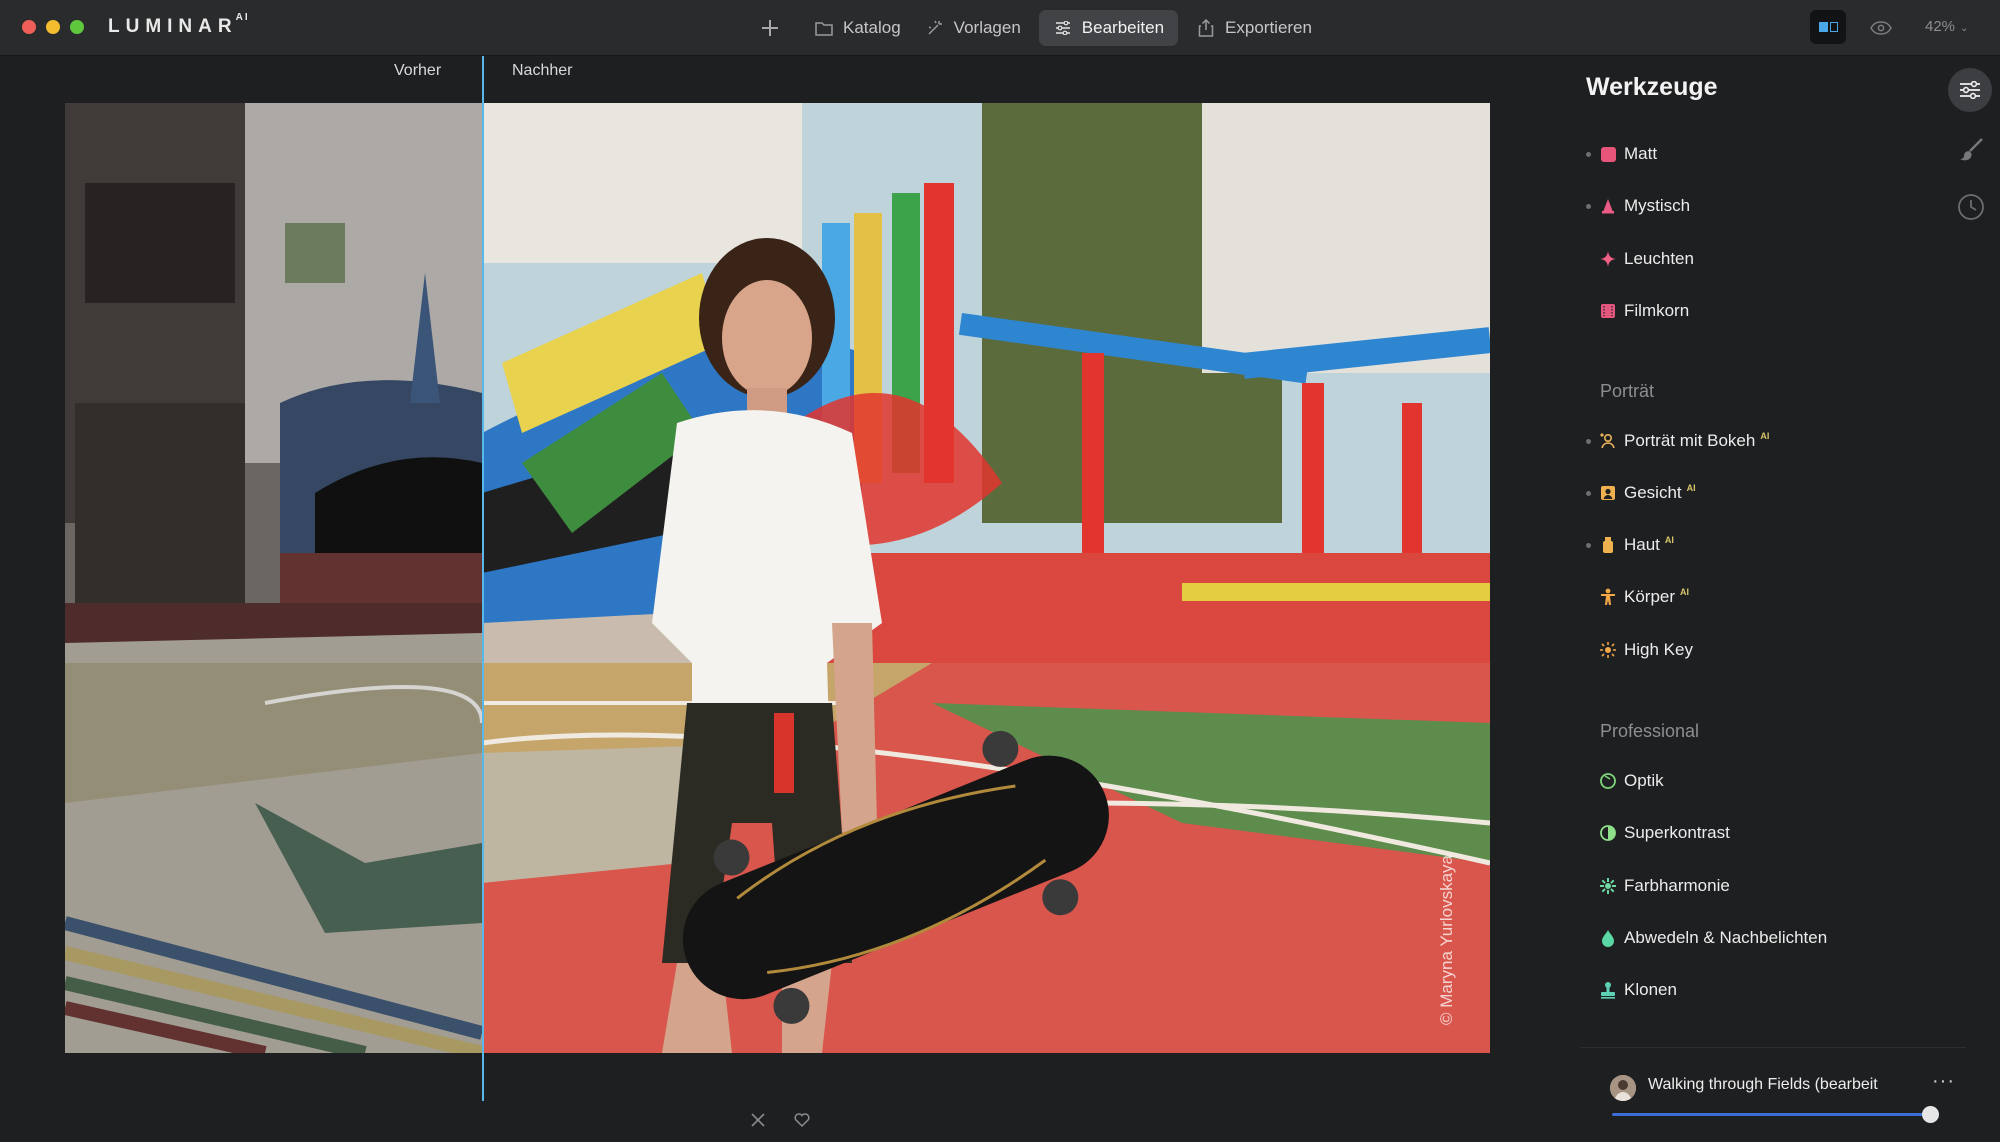  I want to click on mystic-icon, so click(1608, 206).